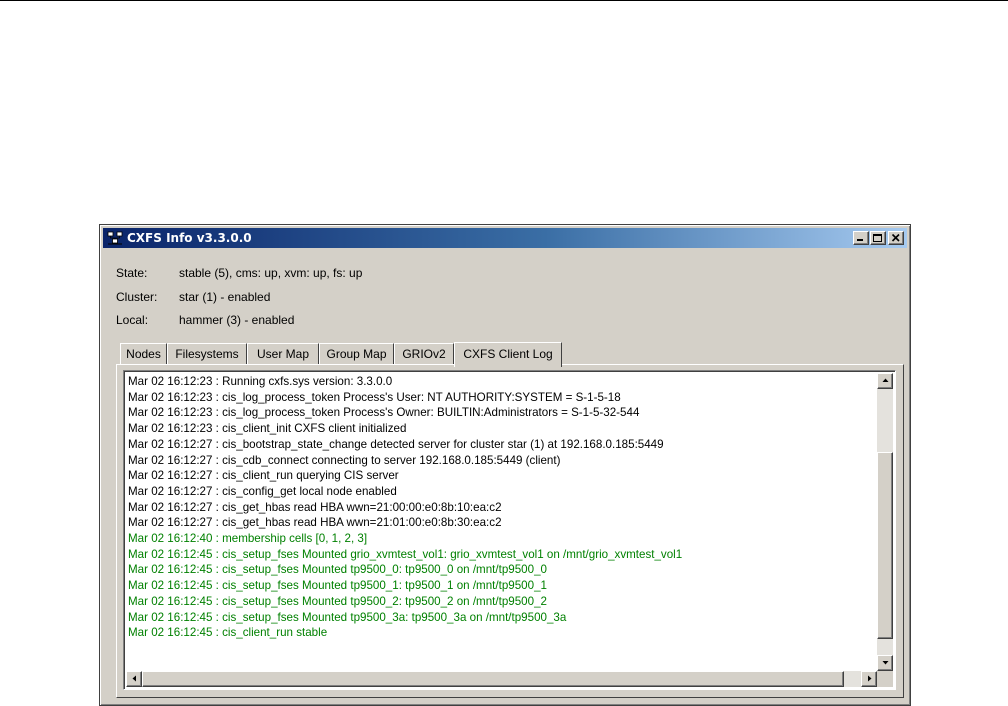 This screenshot has height=706, width=1008. Describe the element at coordinates (271, 273) in the screenshot. I see `state-value: stable (5), cms: up, xvm: up, fs: up` at that location.